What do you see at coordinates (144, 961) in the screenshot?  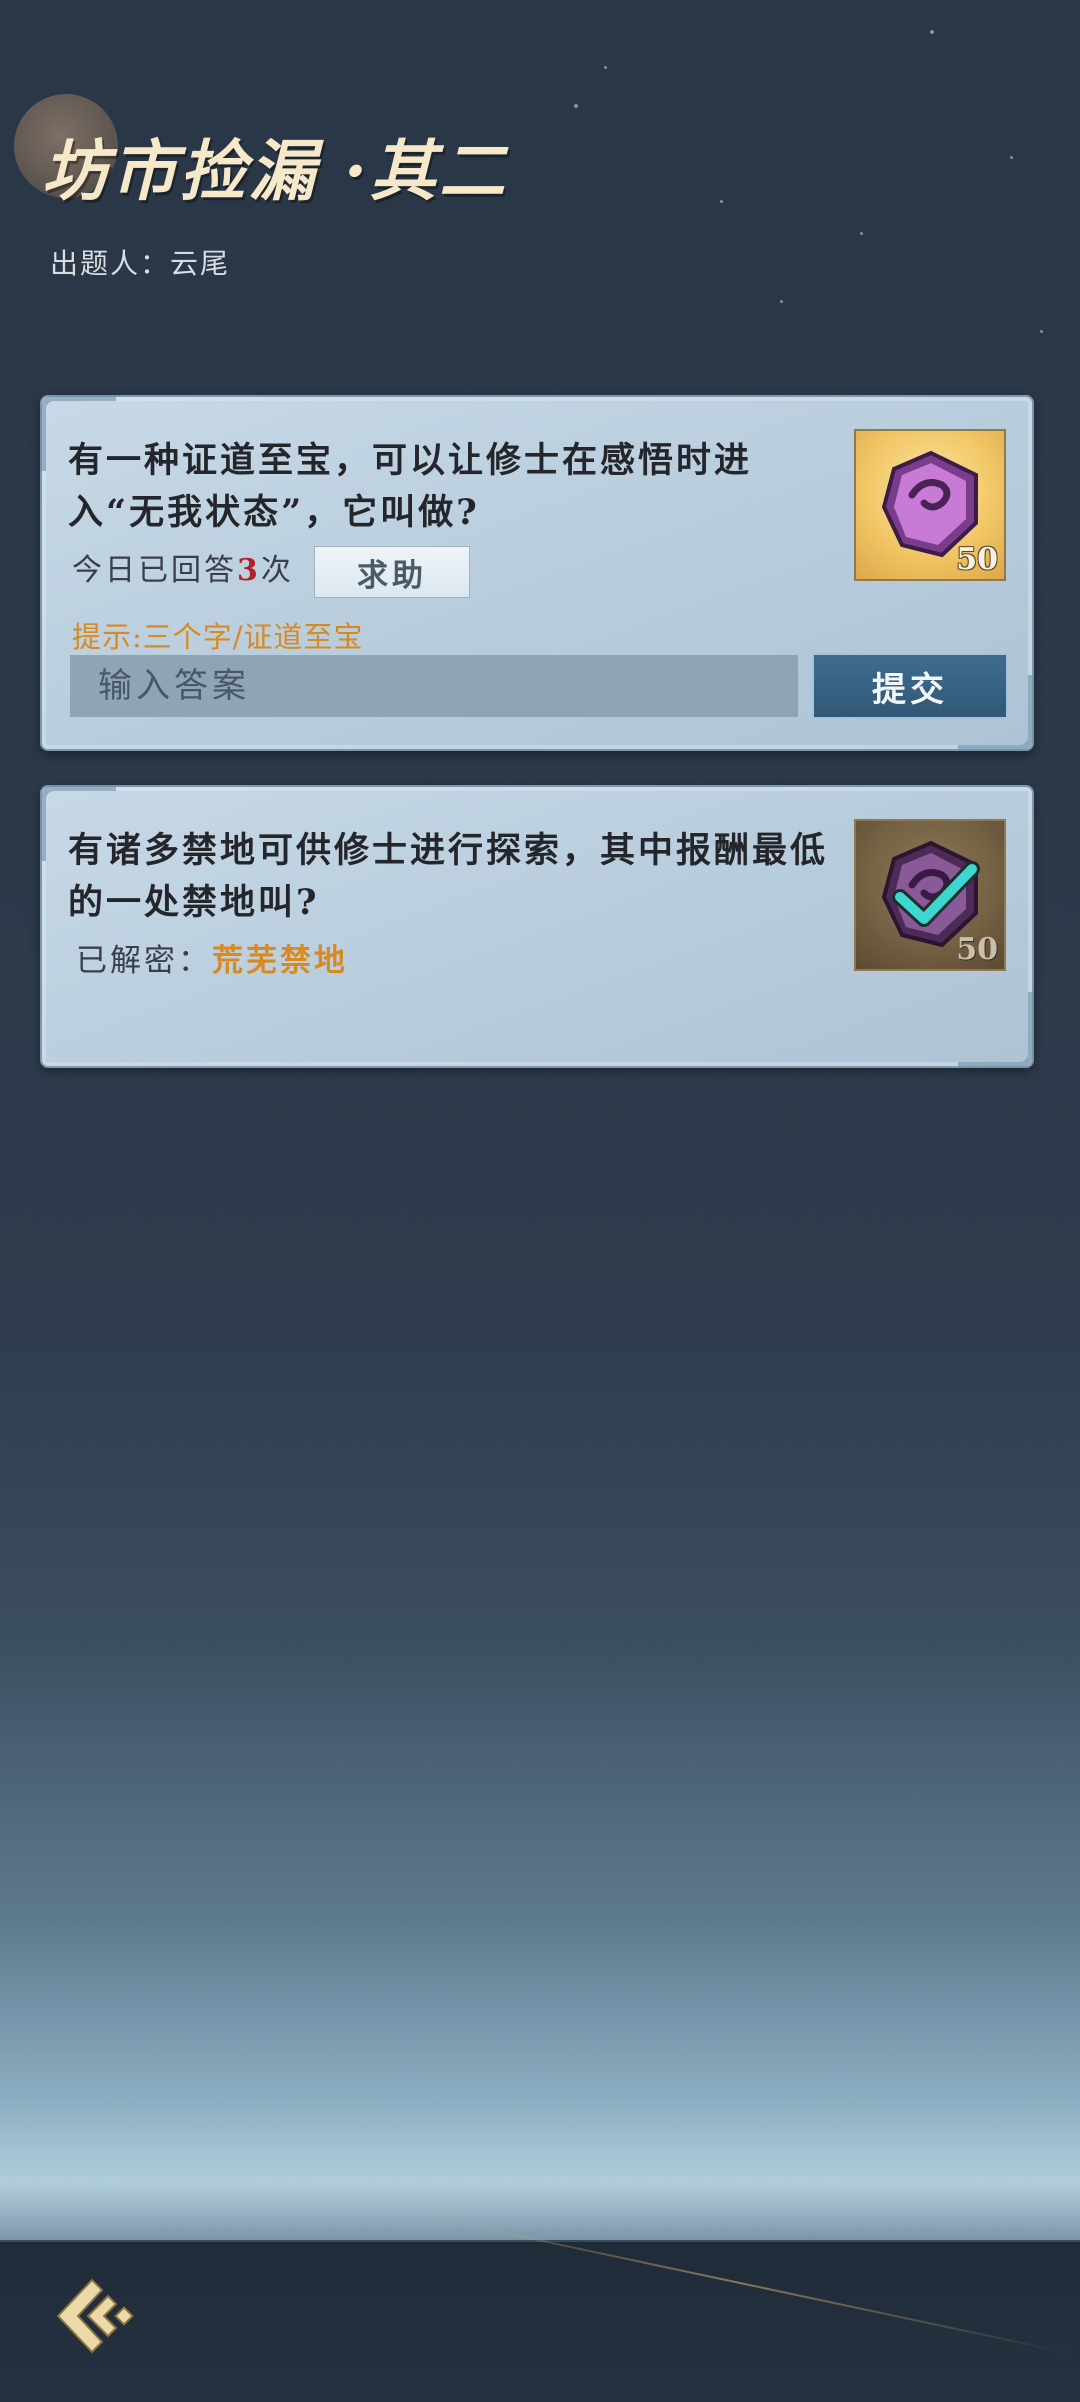 I see `solved-label: 已解密：` at bounding box center [144, 961].